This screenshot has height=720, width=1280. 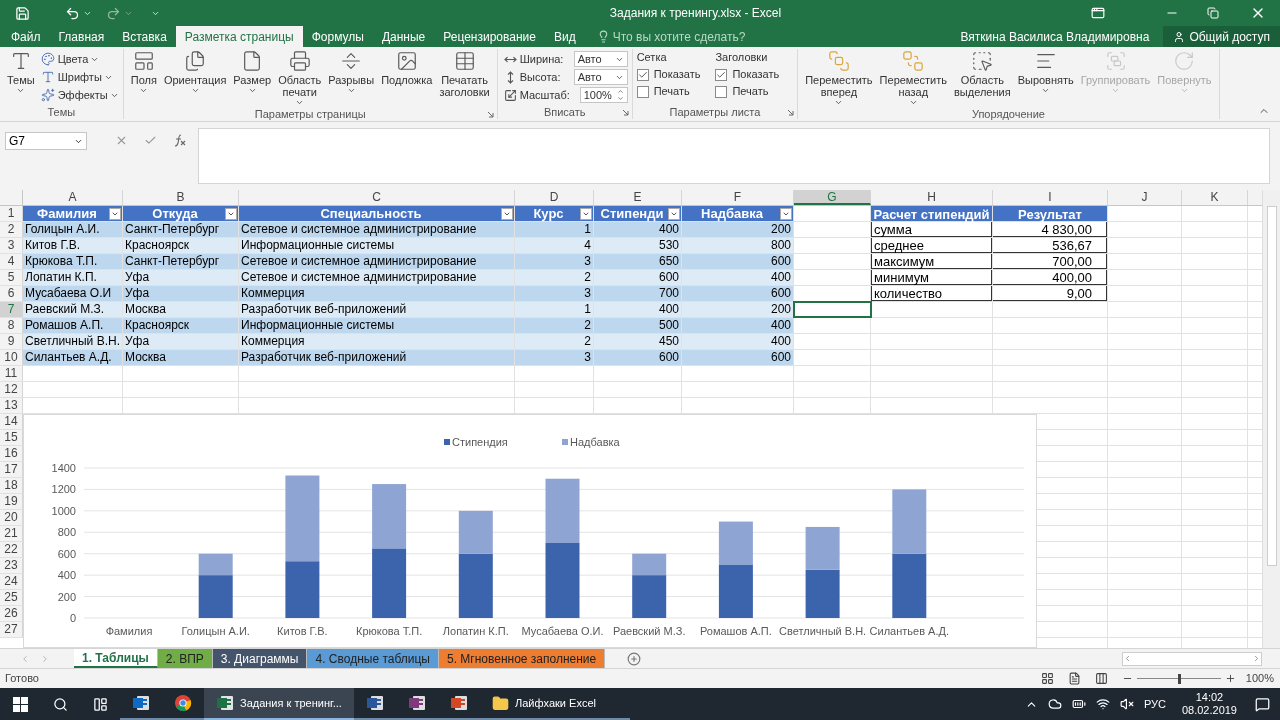 What do you see at coordinates (11, 485) in the screenshot?
I see `row-header: 18` at bounding box center [11, 485].